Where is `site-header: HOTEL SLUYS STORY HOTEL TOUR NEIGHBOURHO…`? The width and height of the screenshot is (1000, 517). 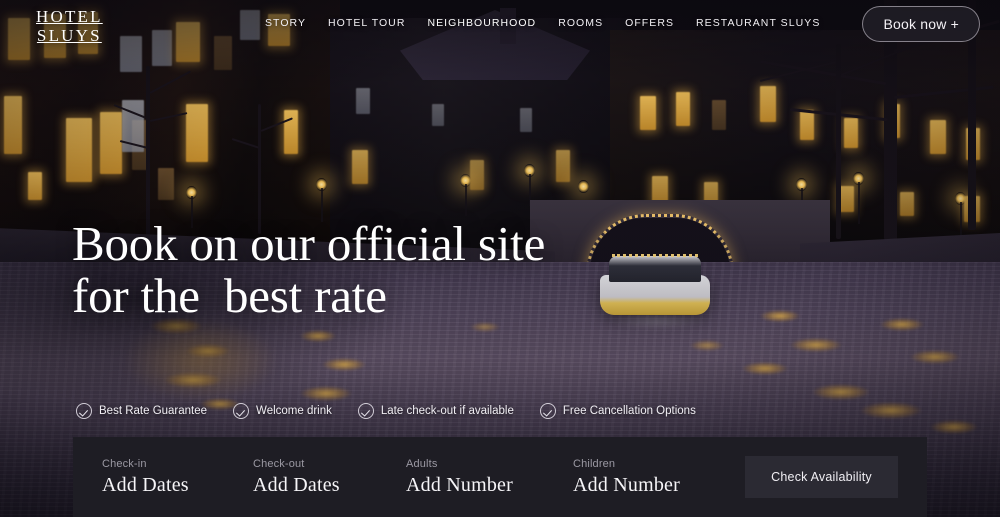 site-header: HOTEL SLUYS STORY HOTEL TOUR NEIGHBOURHO… is located at coordinates (500, 25).